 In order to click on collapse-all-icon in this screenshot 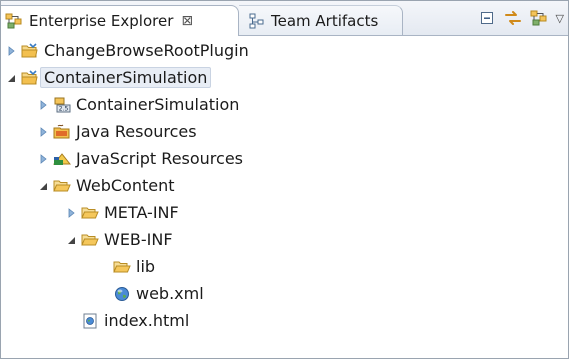, I will do `click(487, 18)`.